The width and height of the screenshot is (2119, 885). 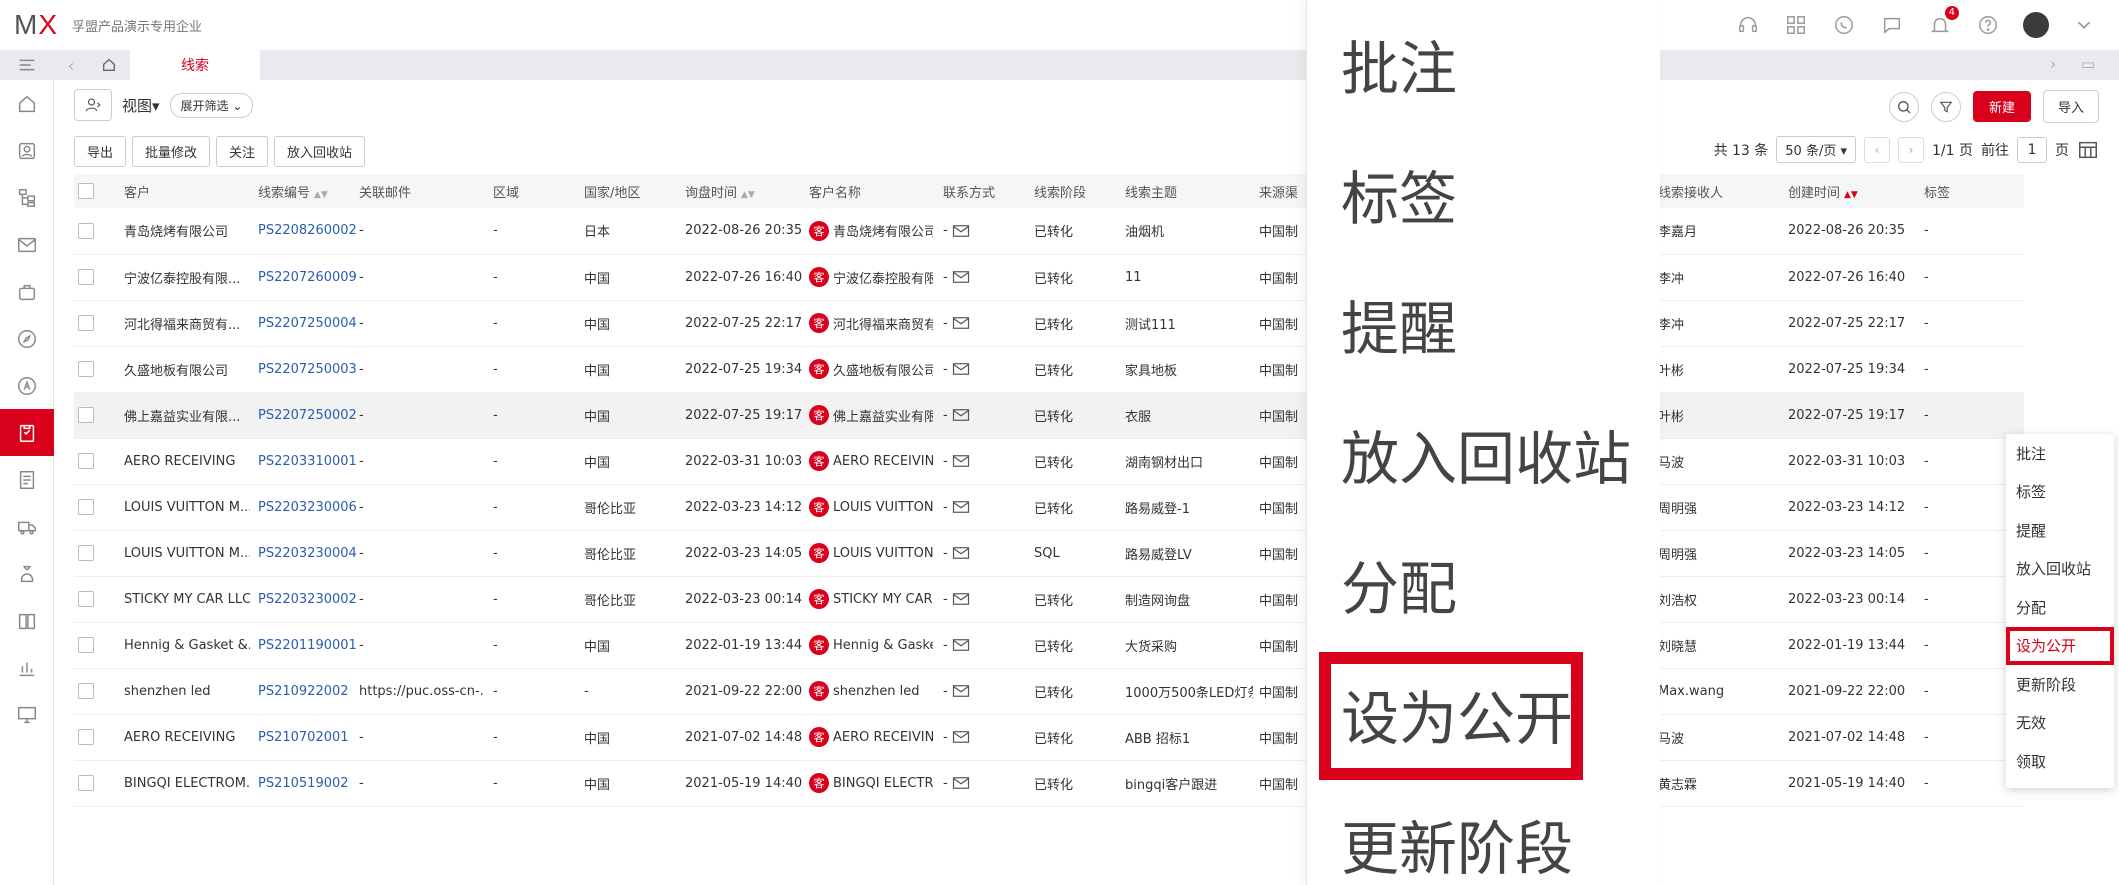 What do you see at coordinates (27, 244) in the screenshot?
I see `mail-nav-icon` at bounding box center [27, 244].